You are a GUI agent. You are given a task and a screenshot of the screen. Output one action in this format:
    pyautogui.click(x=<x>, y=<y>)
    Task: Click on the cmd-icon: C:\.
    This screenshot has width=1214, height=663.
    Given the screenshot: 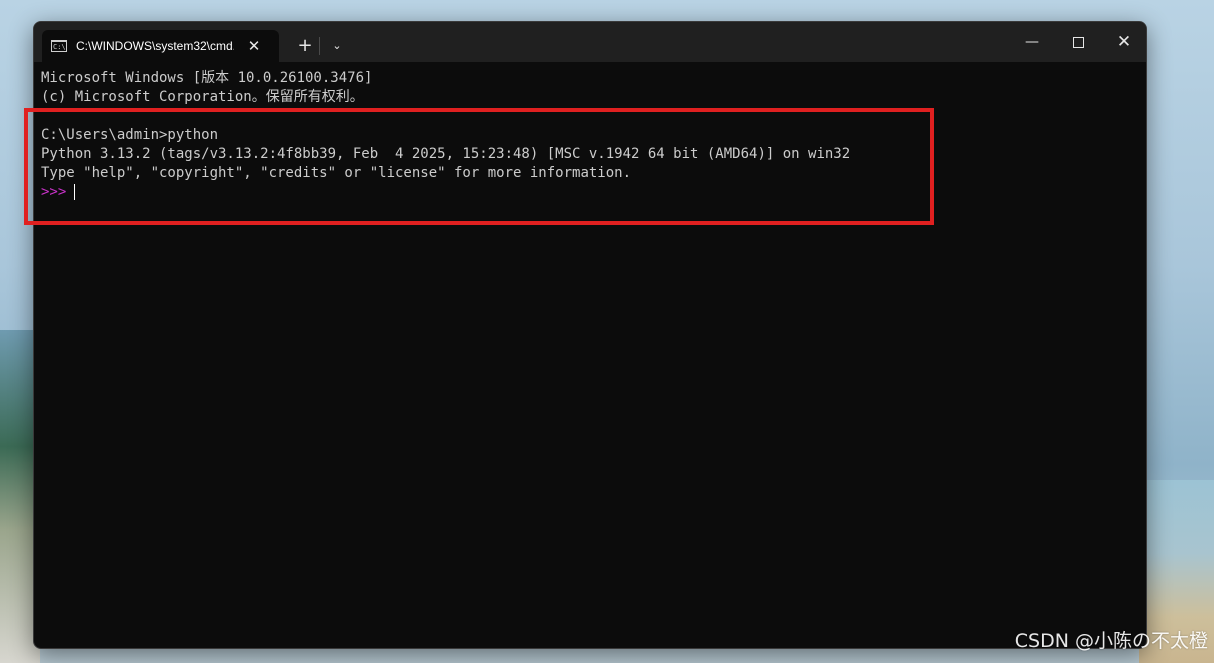 What is the action you would take?
    pyautogui.click(x=59, y=46)
    